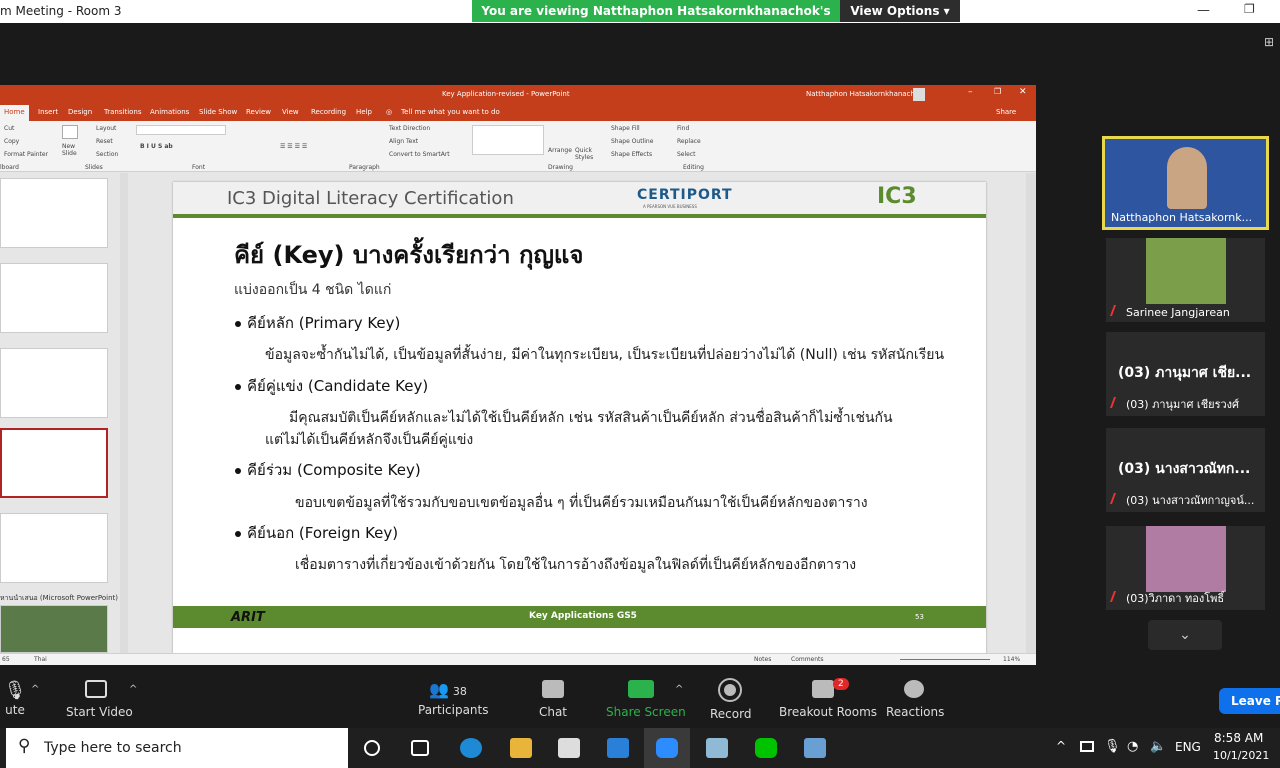 The height and width of the screenshot is (768, 1280). Describe the element at coordinates (409, 128) in the screenshot. I see `text-direction-button: Text Direction` at that location.